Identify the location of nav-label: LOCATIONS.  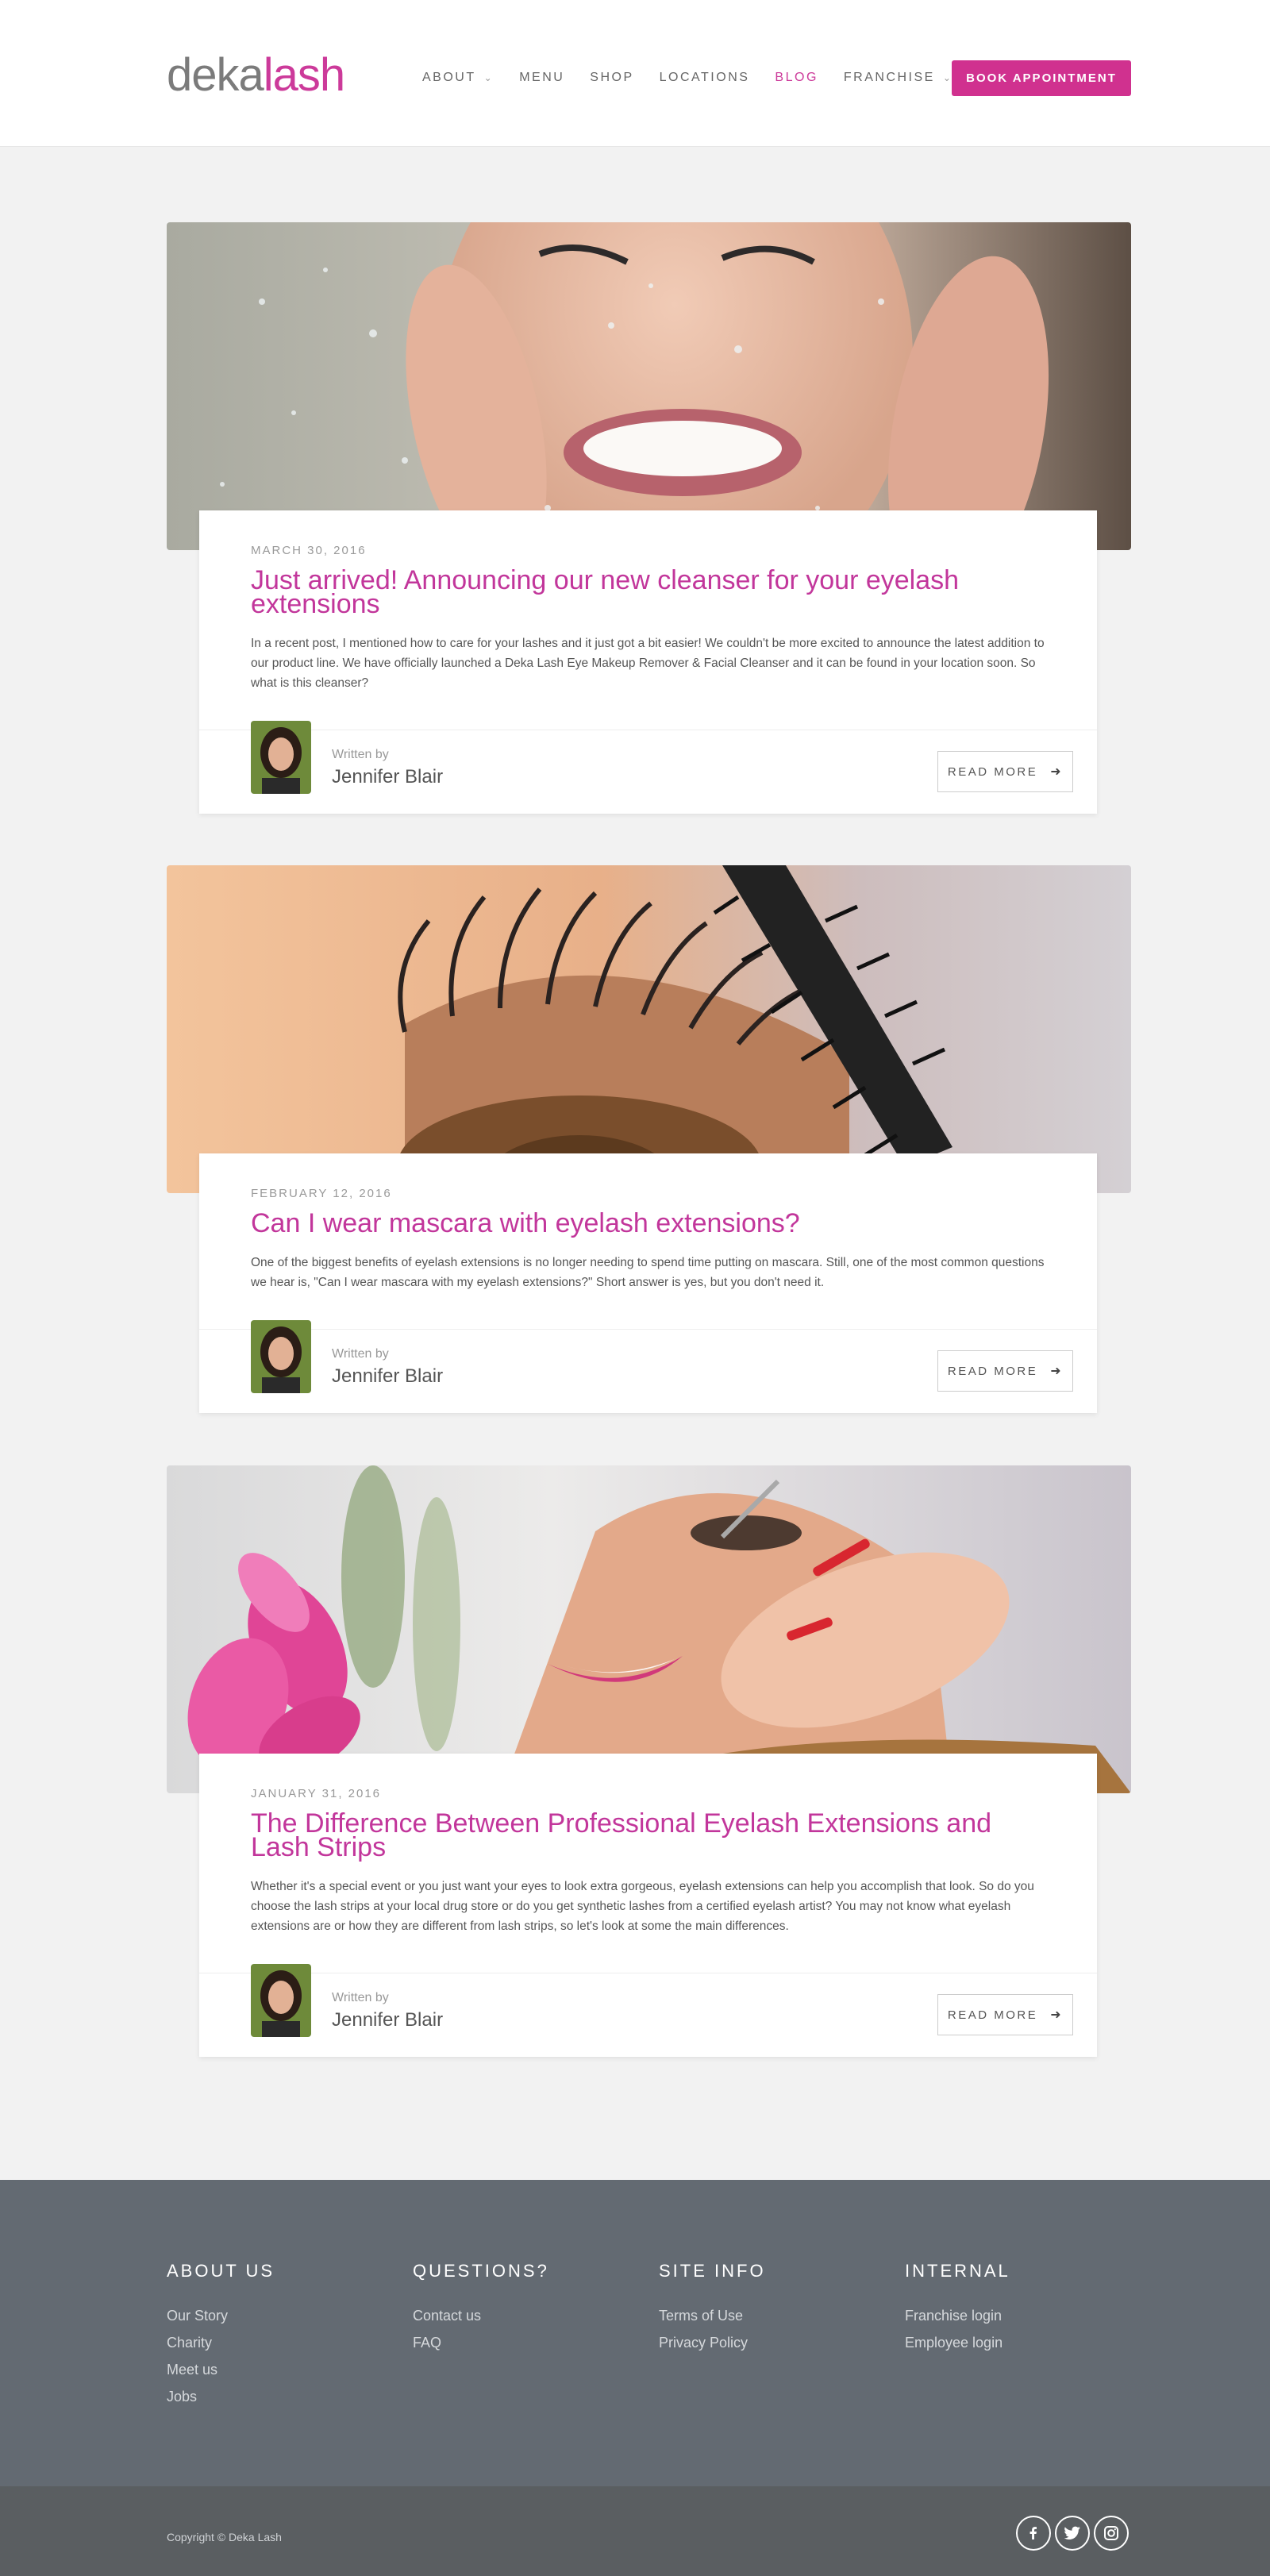
(704, 77).